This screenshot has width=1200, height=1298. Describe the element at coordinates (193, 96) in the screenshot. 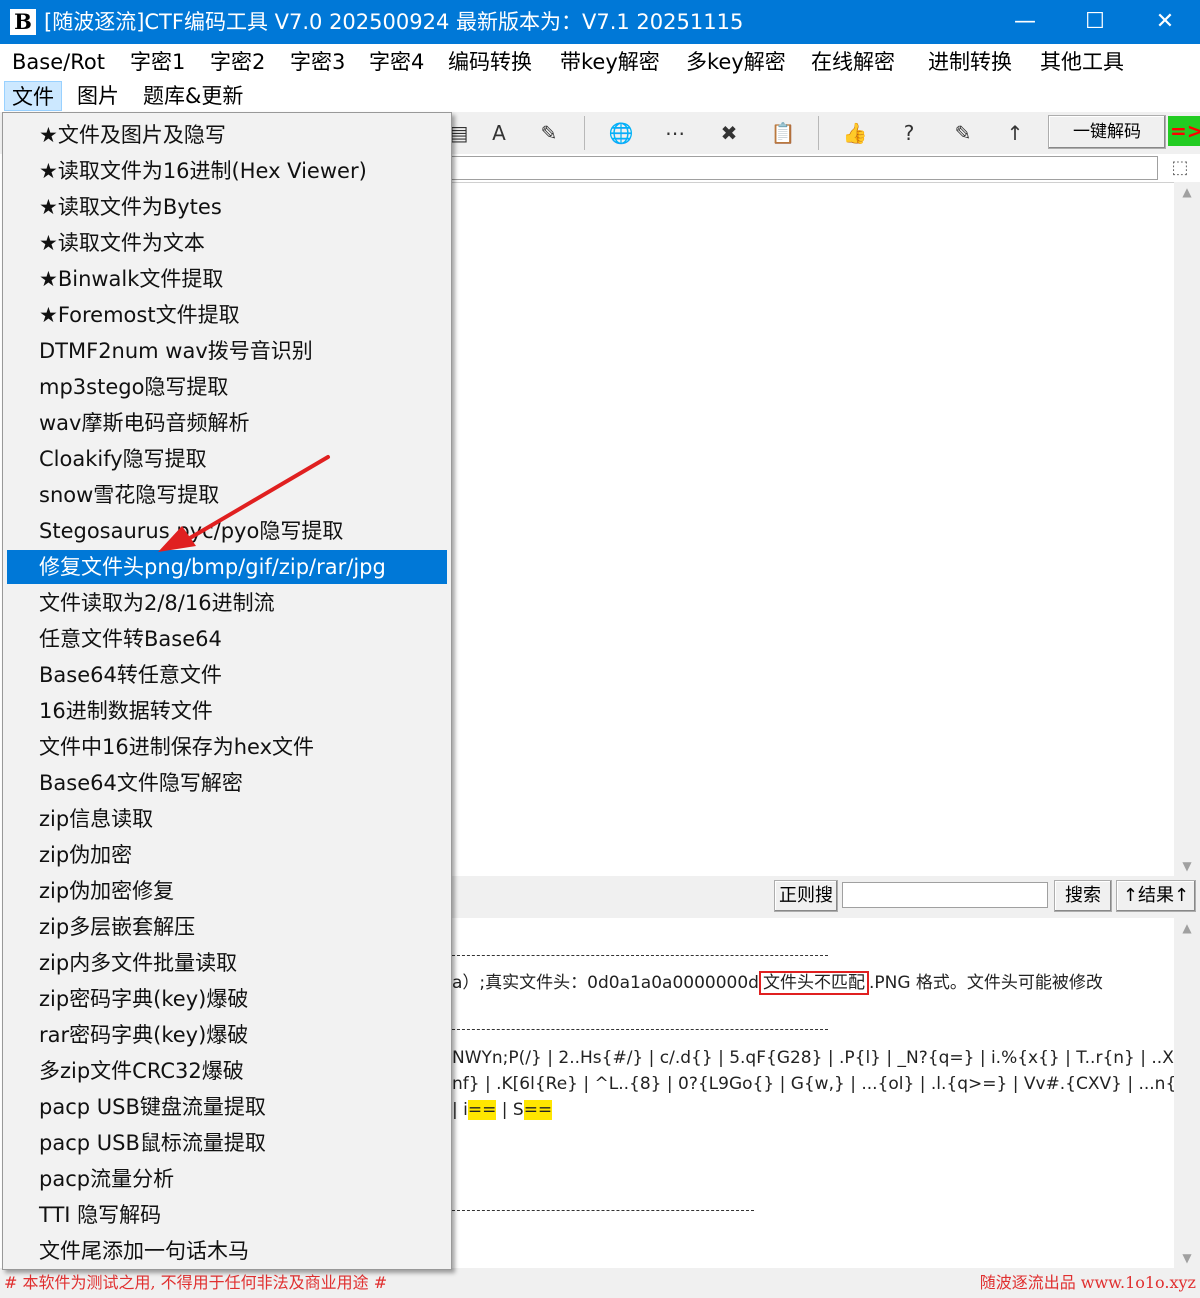

I see `menu-question-bank-update: 题库&更新` at that location.